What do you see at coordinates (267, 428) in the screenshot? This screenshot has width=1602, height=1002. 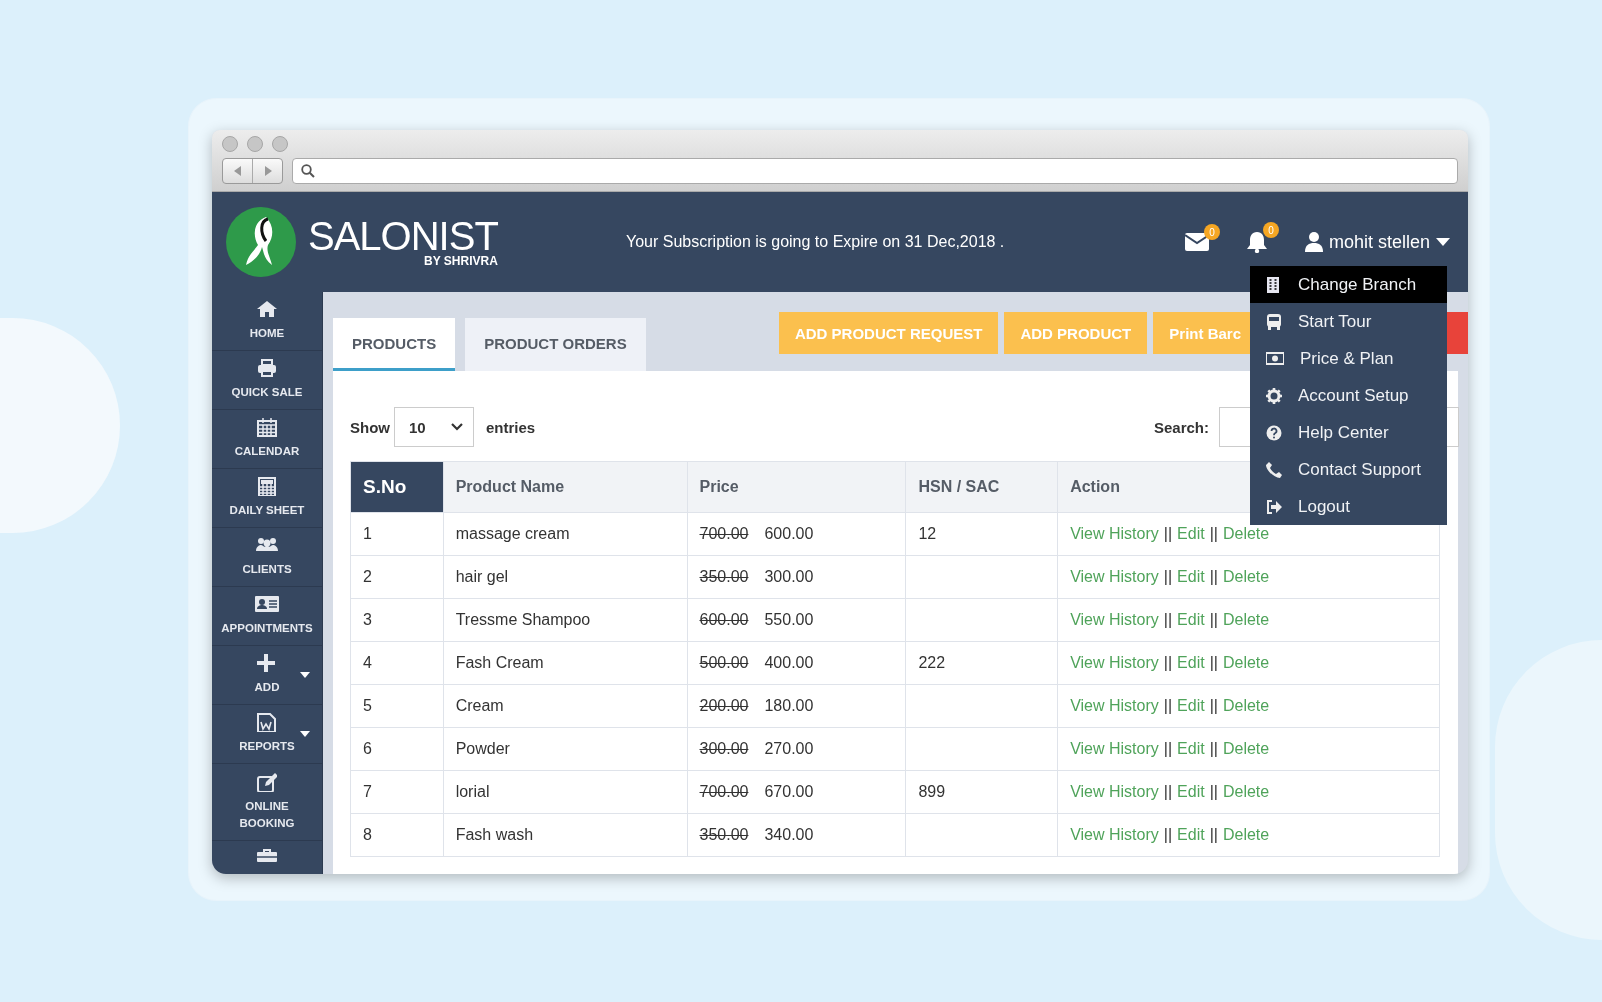 I see `calendar-icon` at bounding box center [267, 428].